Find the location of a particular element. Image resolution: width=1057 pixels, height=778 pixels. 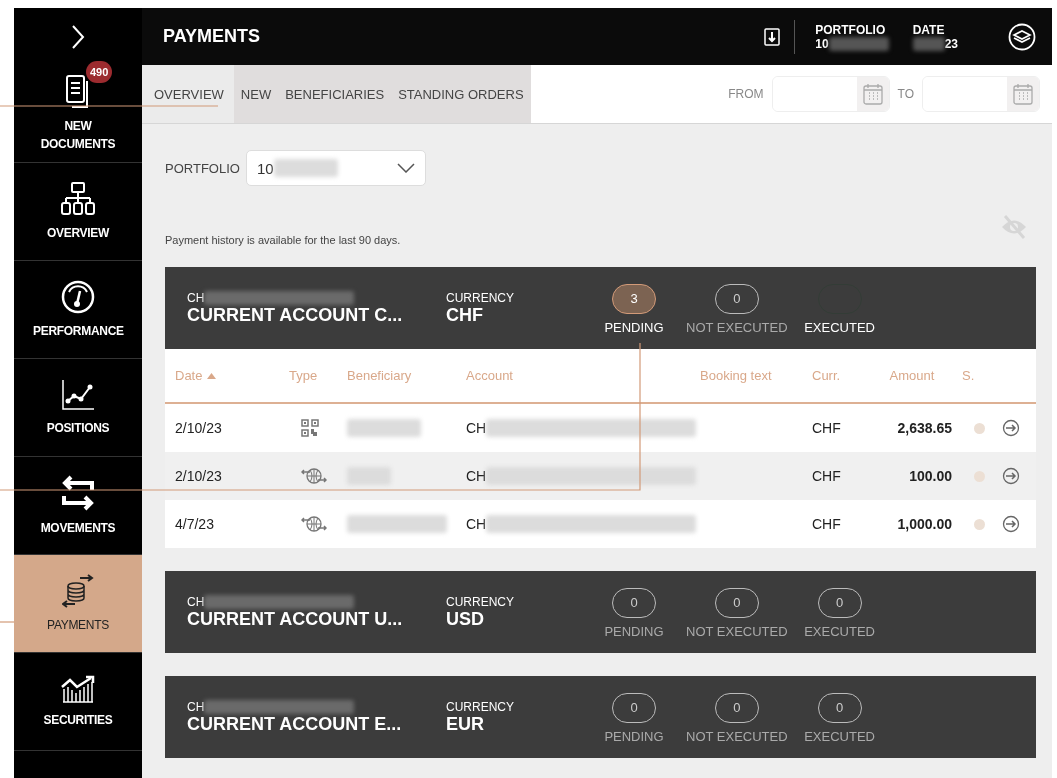

amount-cell-text: 100.00 is located at coordinates (930, 476).